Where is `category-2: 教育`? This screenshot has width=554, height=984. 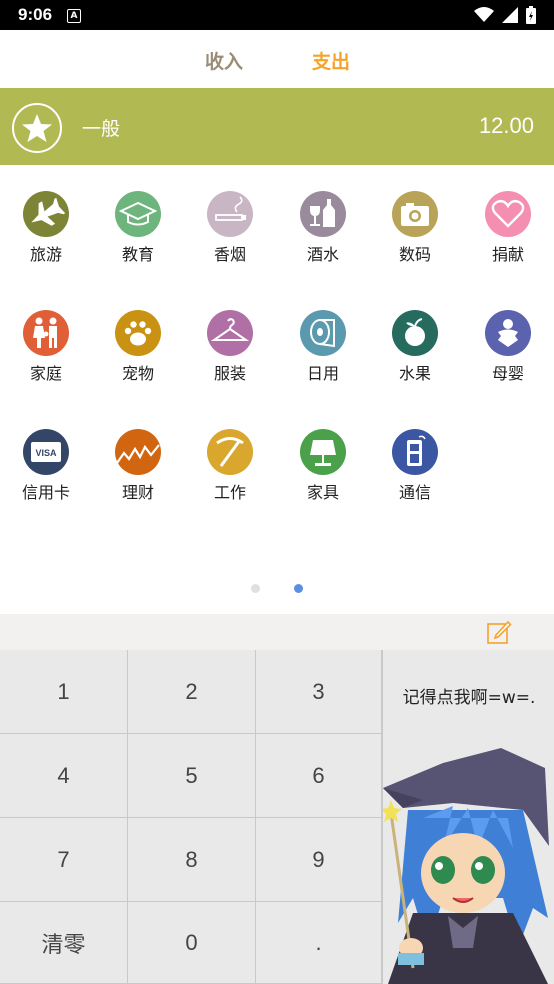
category-2: 教育 is located at coordinates (138, 228).